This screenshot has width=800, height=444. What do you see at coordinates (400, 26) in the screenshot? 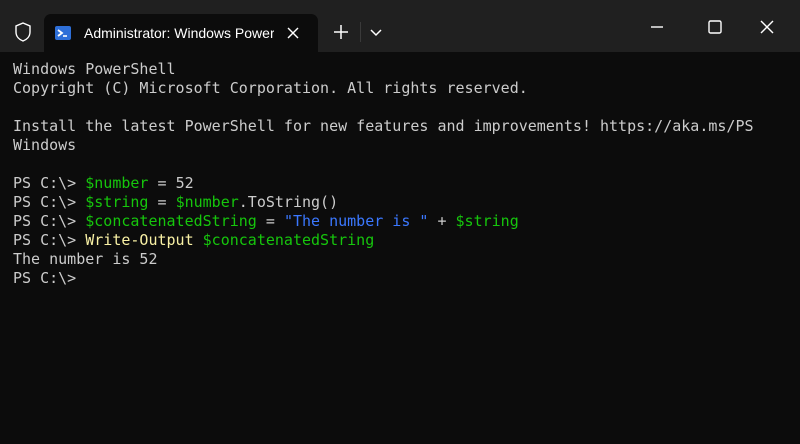
I see `title-bar: Administrator: Windows PowerShell` at bounding box center [400, 26].